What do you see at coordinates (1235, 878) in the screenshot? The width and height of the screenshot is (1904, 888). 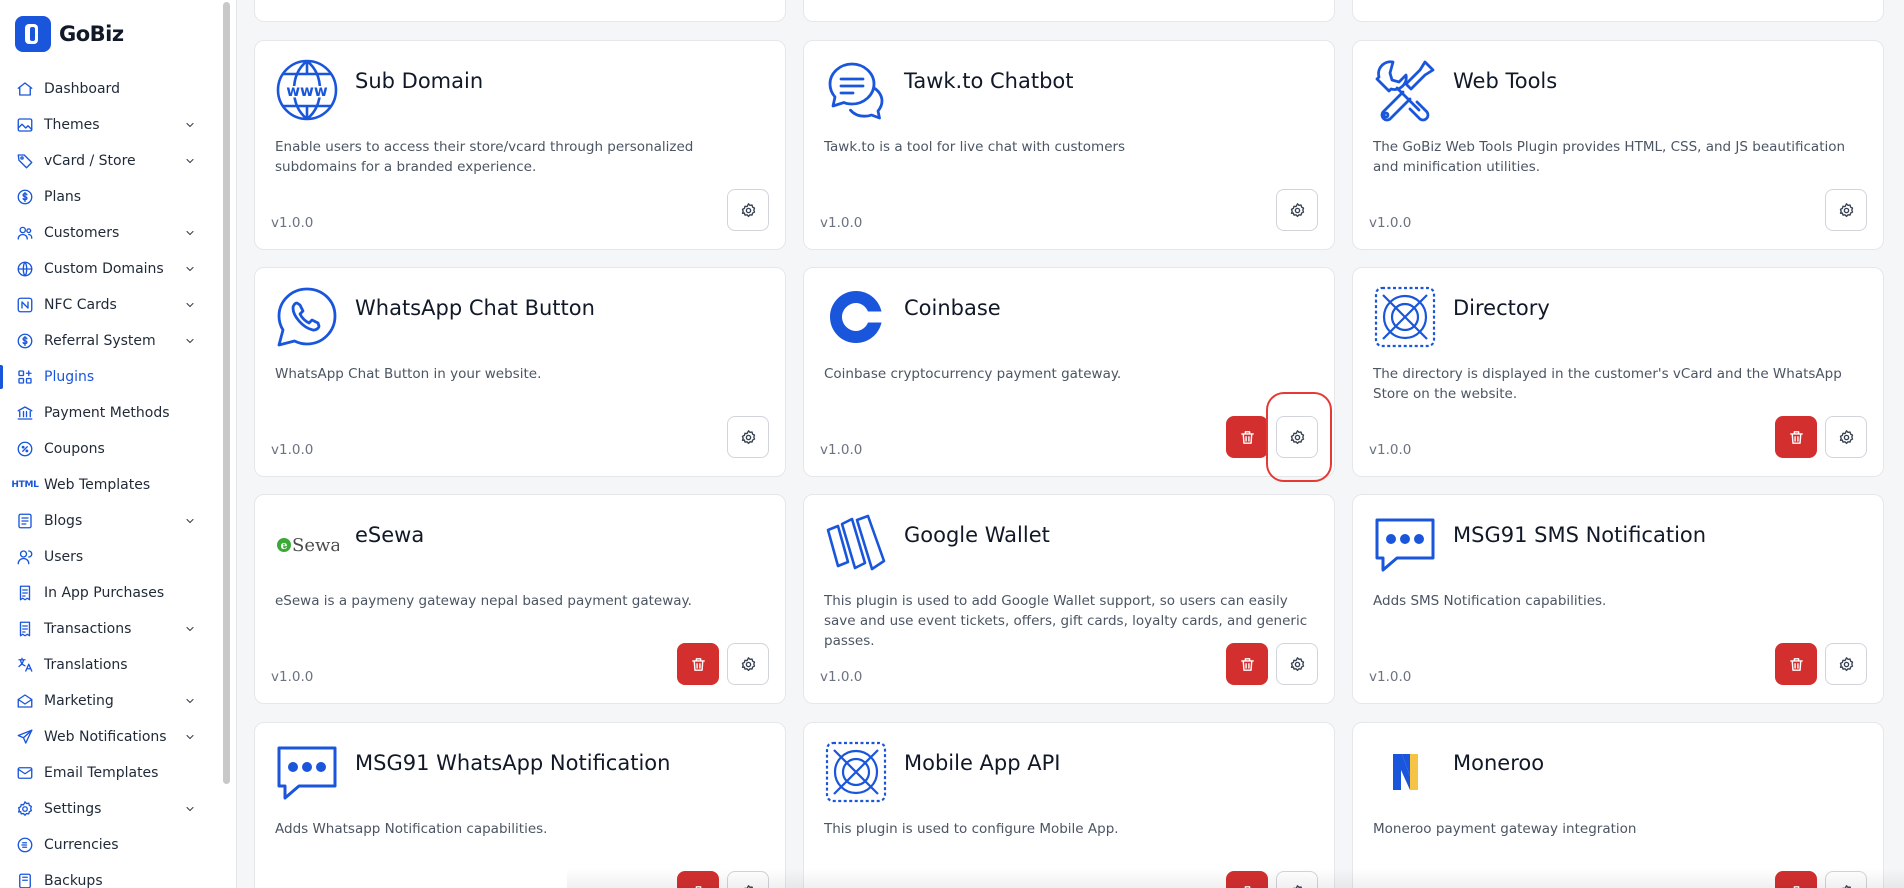 I see `bottom-fade` at bounding box center [1235, 878].